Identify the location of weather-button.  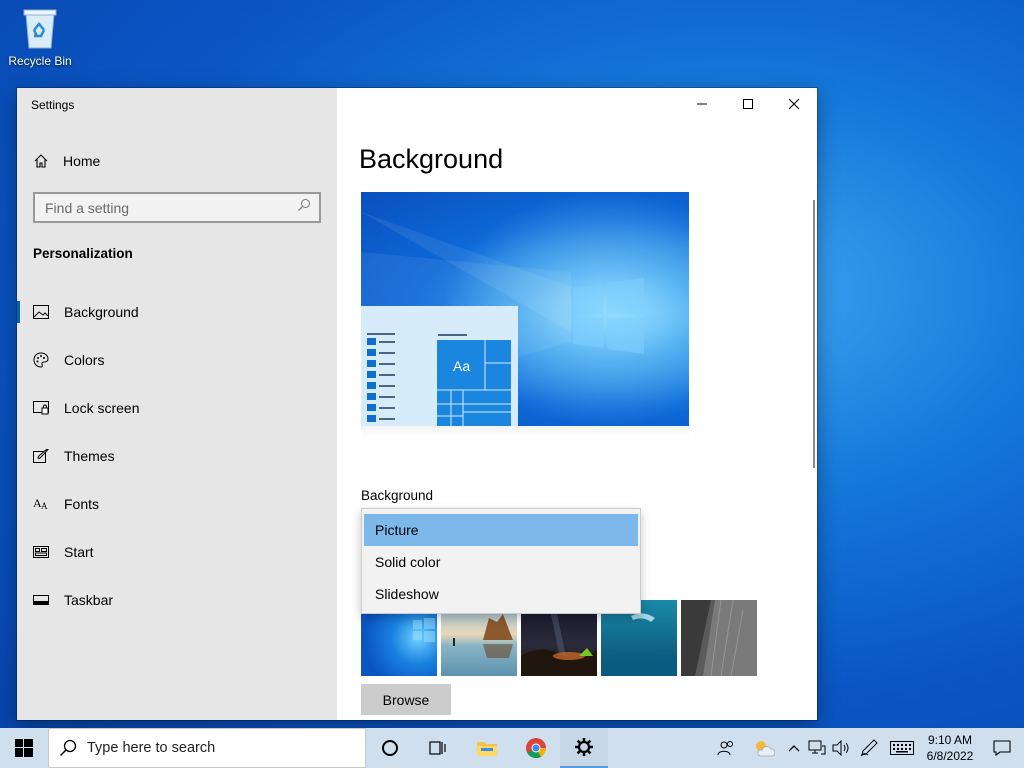
(764, 748).